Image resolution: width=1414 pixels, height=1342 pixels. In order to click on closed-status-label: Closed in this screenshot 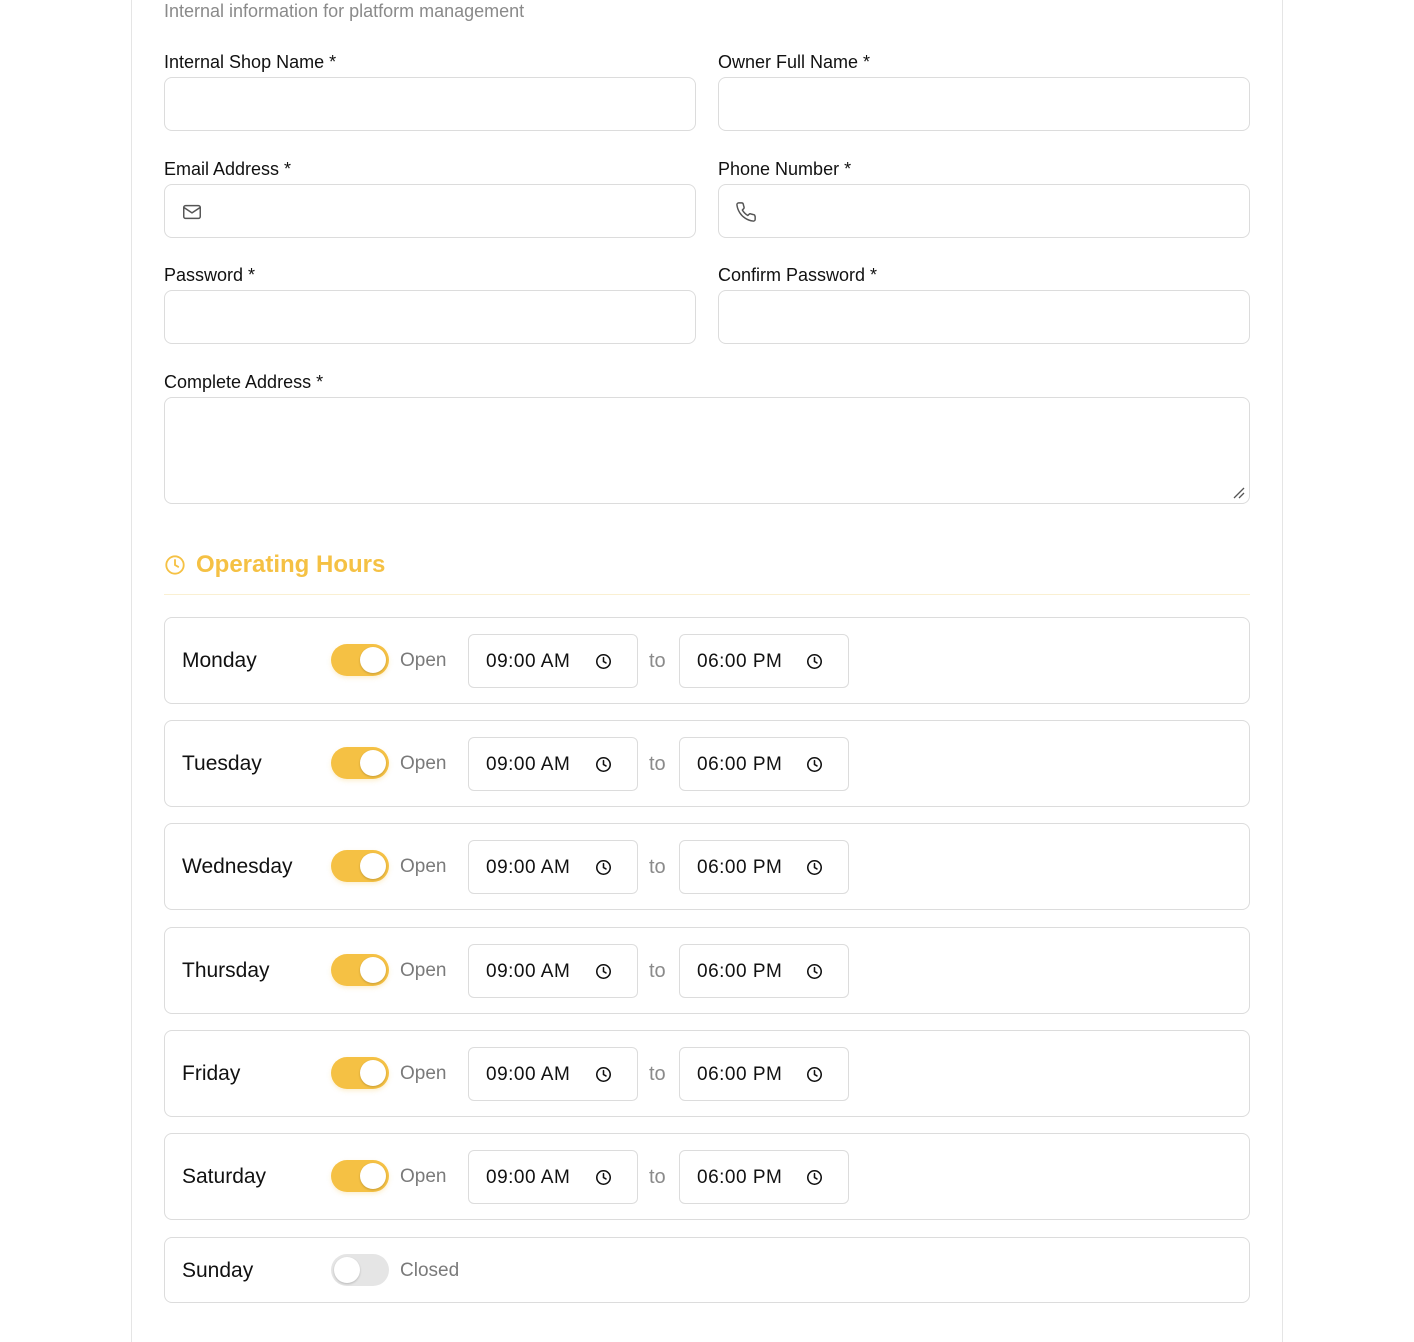, I will do `click(430, 1270)`.